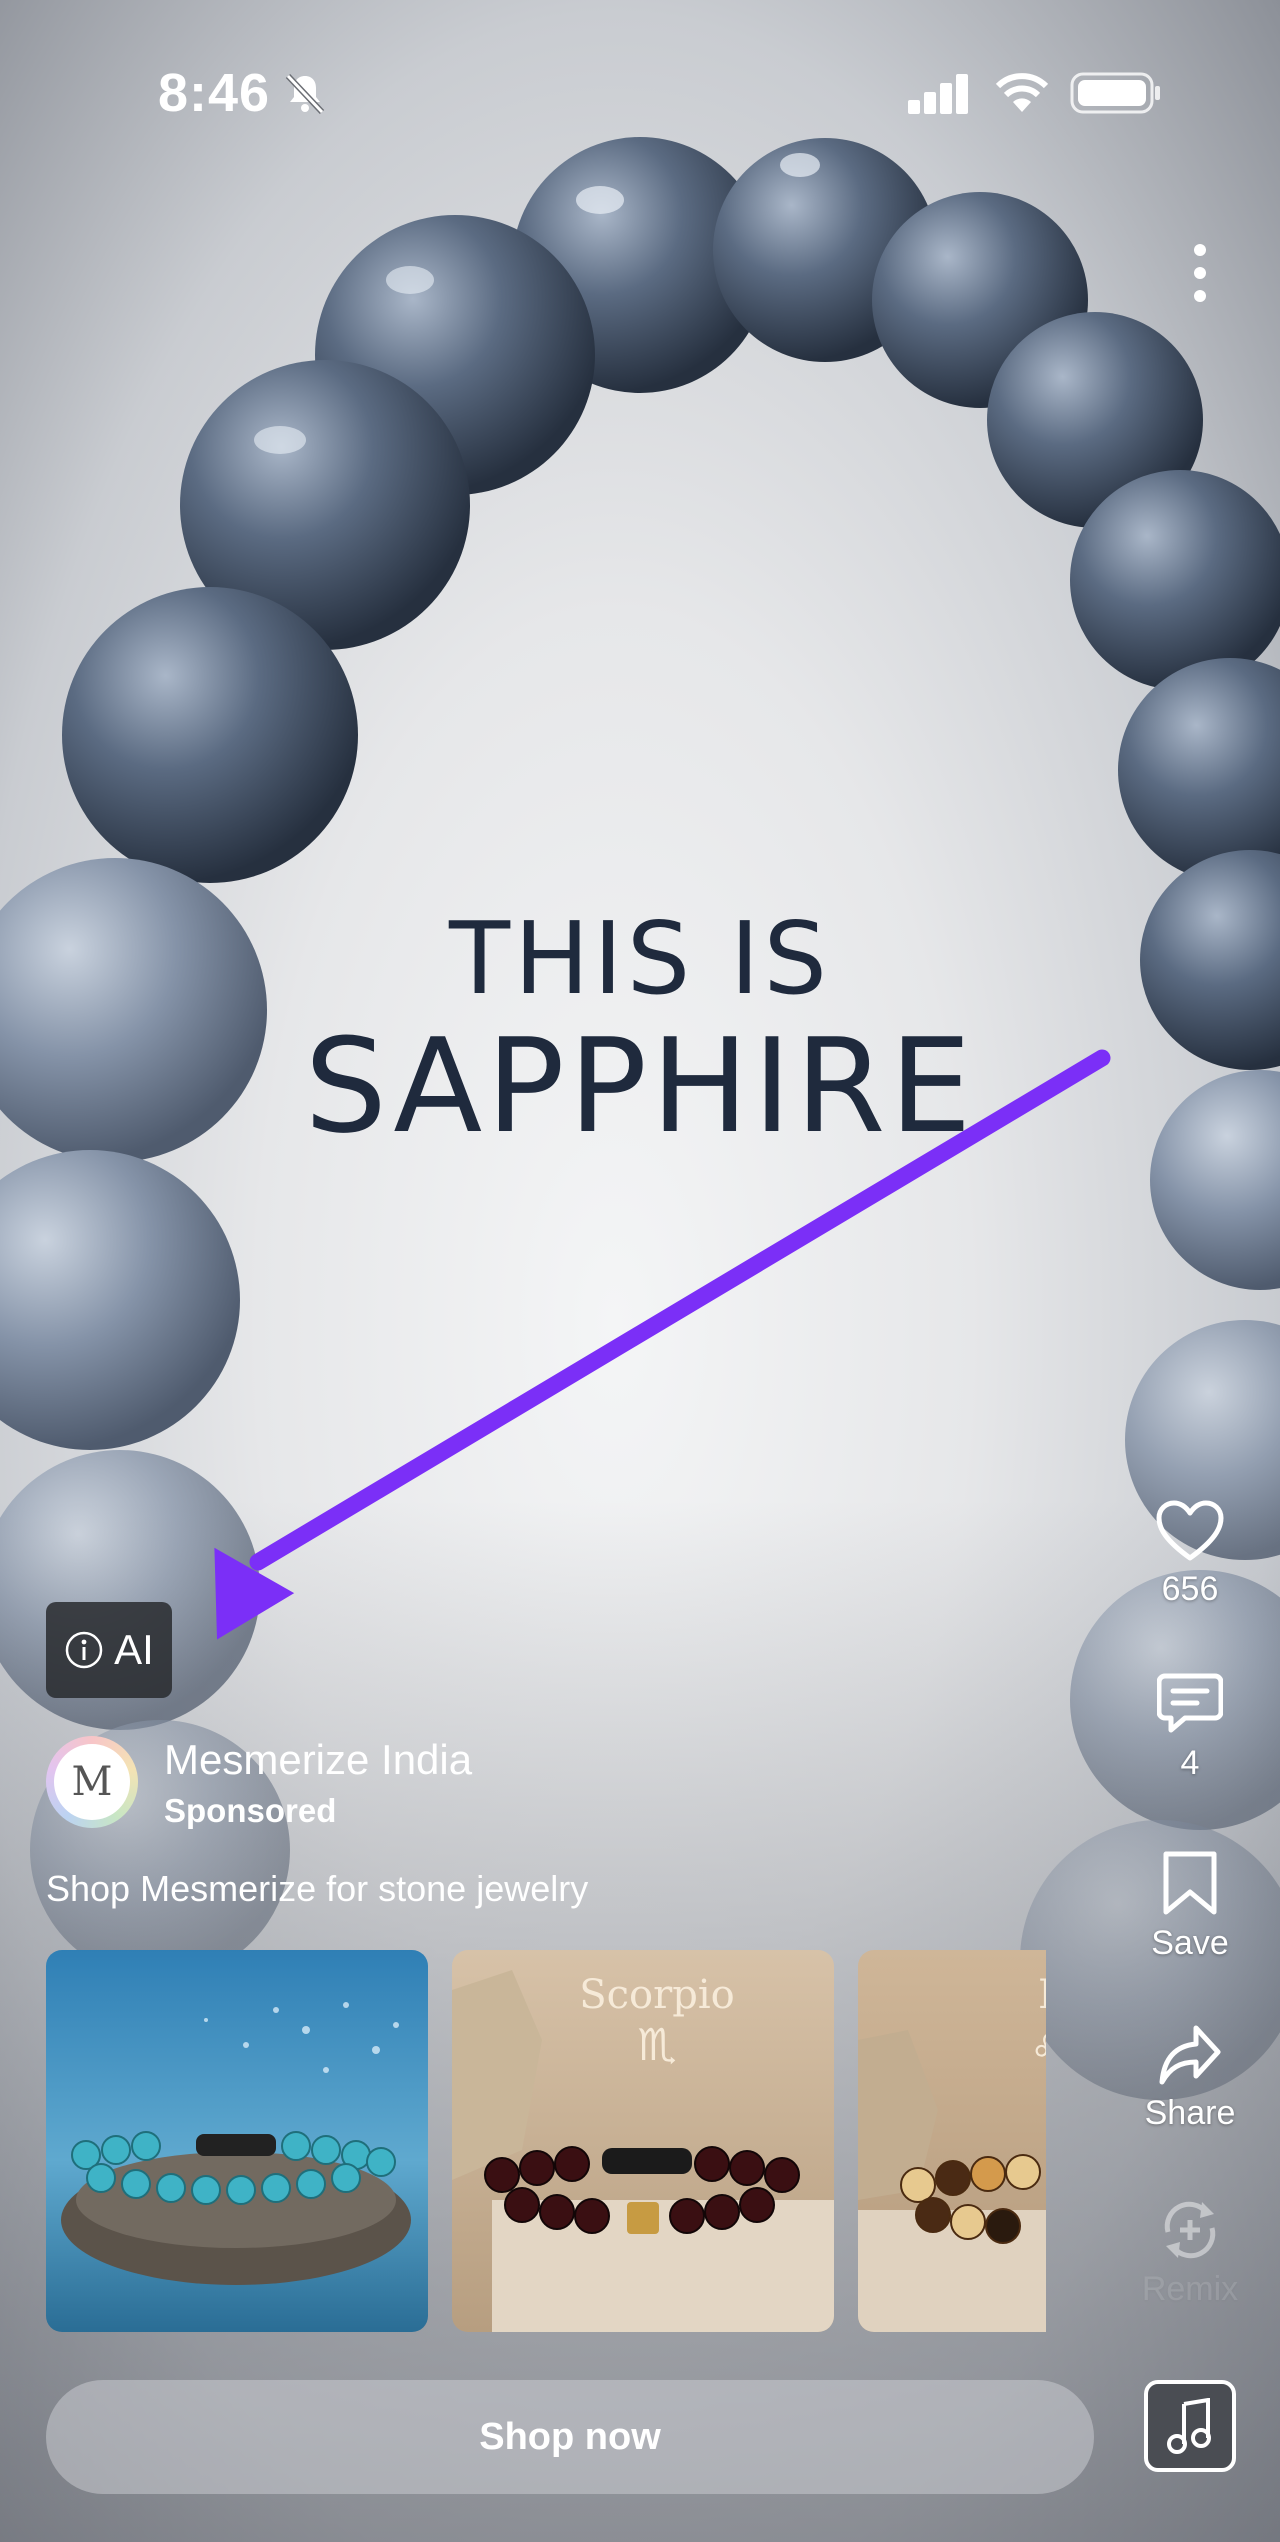 The image size is (1280, 2542). I want to click on share-label: Share, so click(1190, 2113).